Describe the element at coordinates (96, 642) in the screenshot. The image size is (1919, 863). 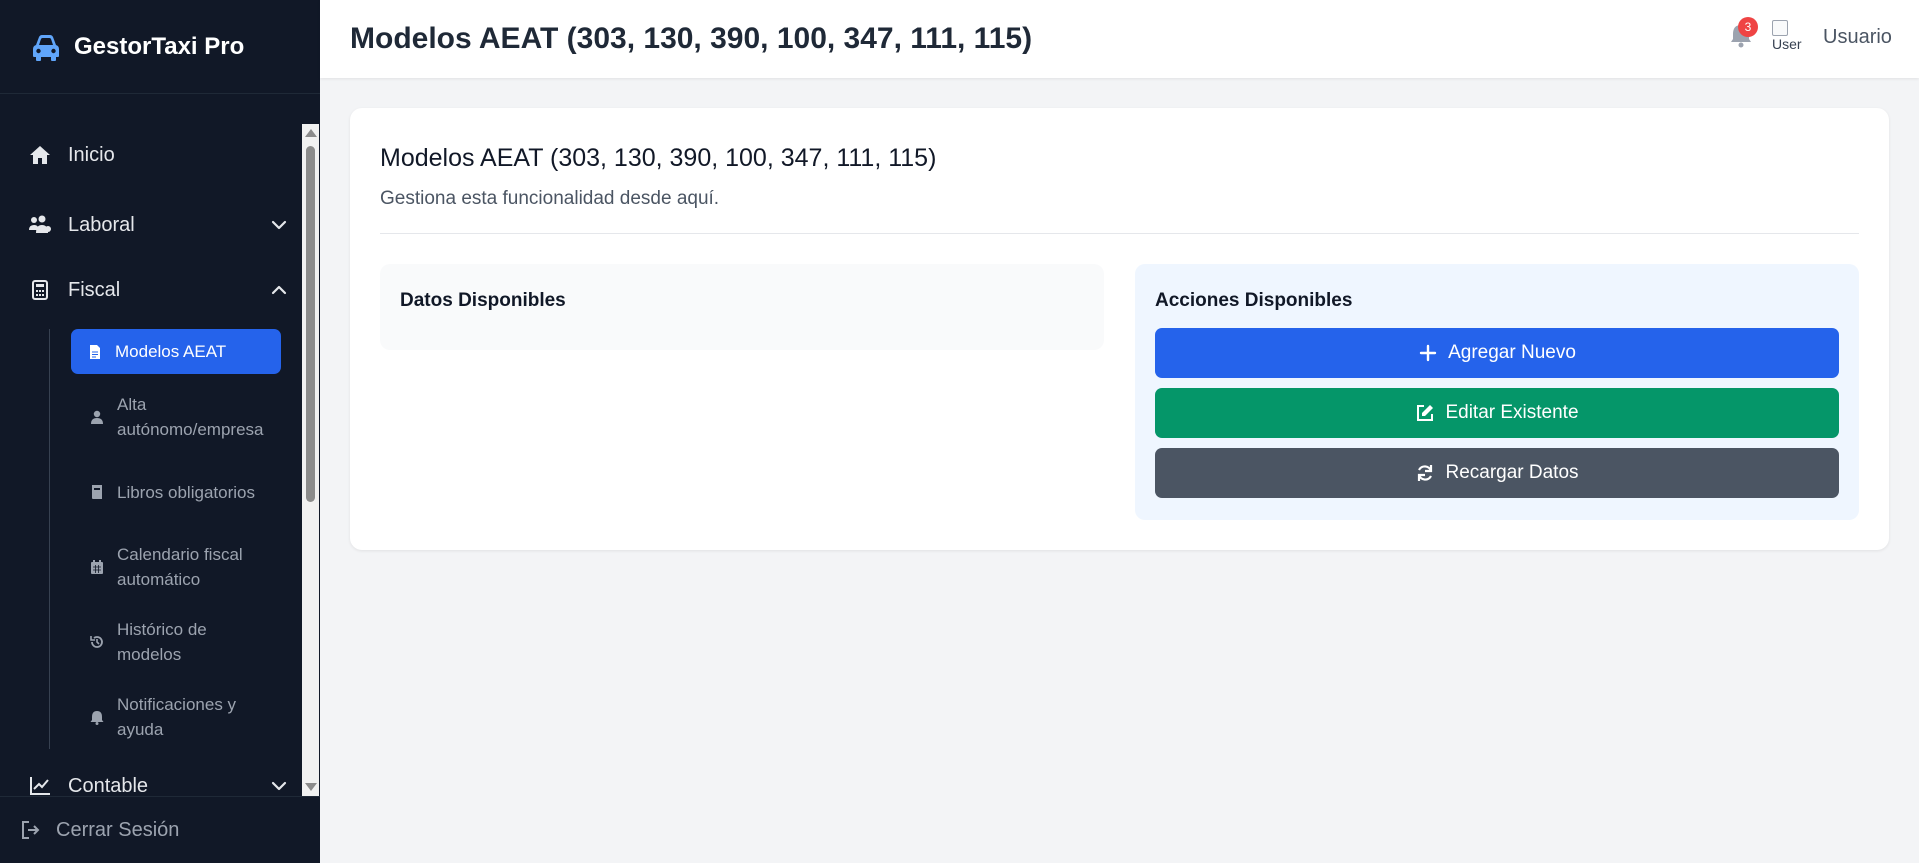
I see `history-icon` at that location.